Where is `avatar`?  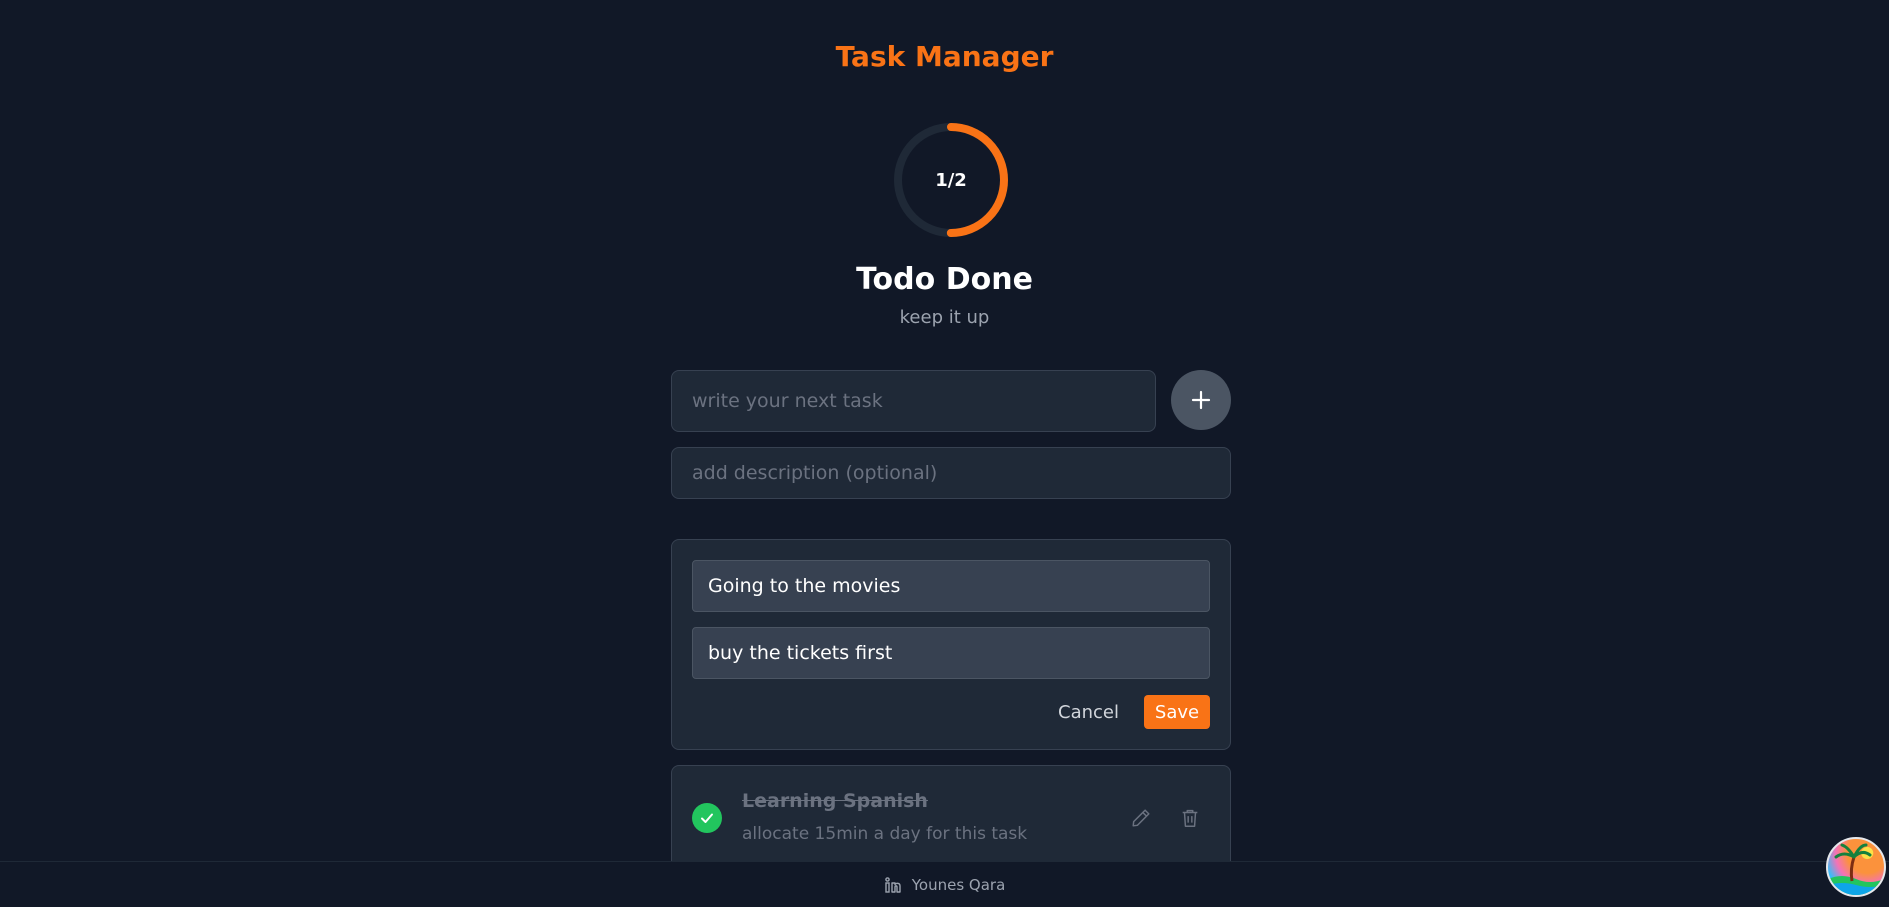 avatar is located at coordinates (1856, 867).